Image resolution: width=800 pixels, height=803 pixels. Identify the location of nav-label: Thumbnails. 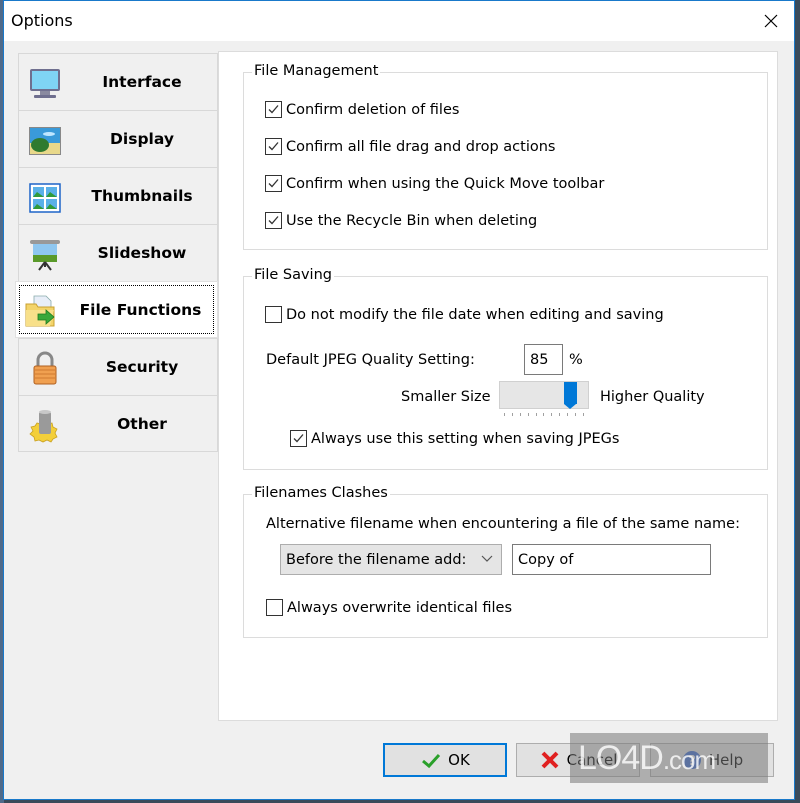
(142, 196).